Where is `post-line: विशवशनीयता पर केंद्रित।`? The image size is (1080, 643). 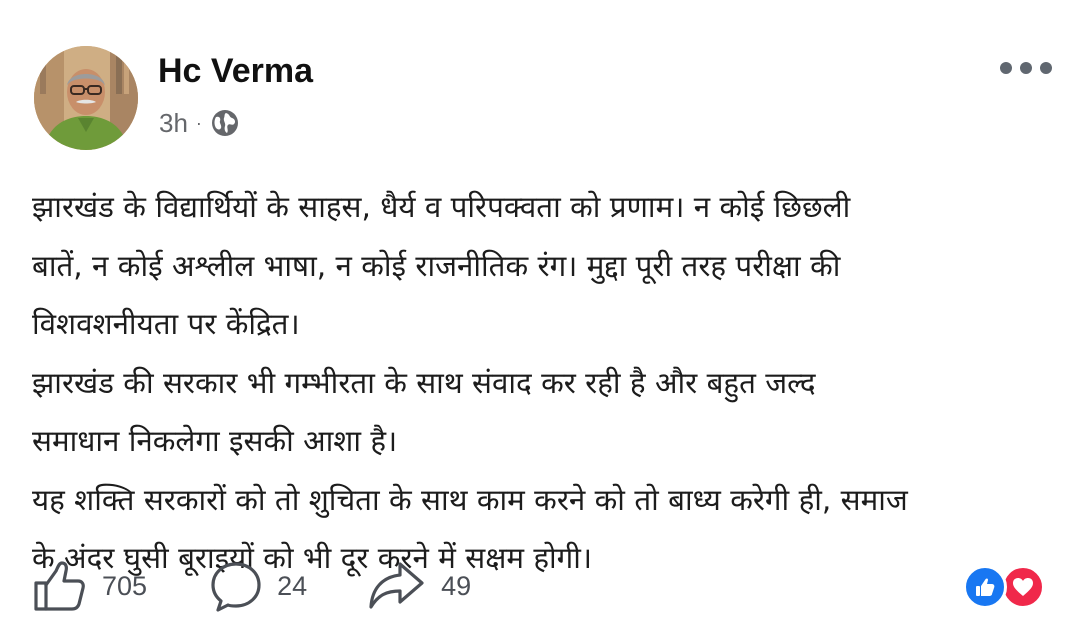
post-line: विशवशनीयता पर केंद्रित। is located at coordinates (166, 324).